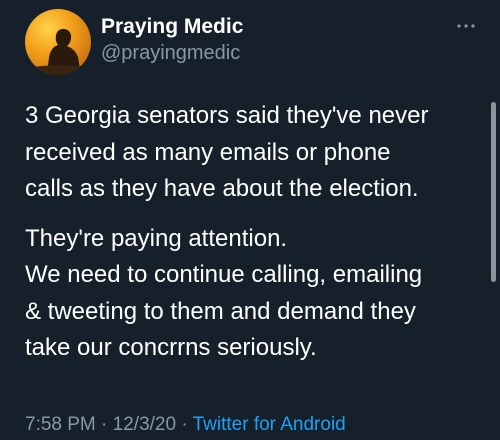 This screenshot has width=500, height=440. I want to click on tweet-line: We need to continue calling, emailing, so click(224, 274).